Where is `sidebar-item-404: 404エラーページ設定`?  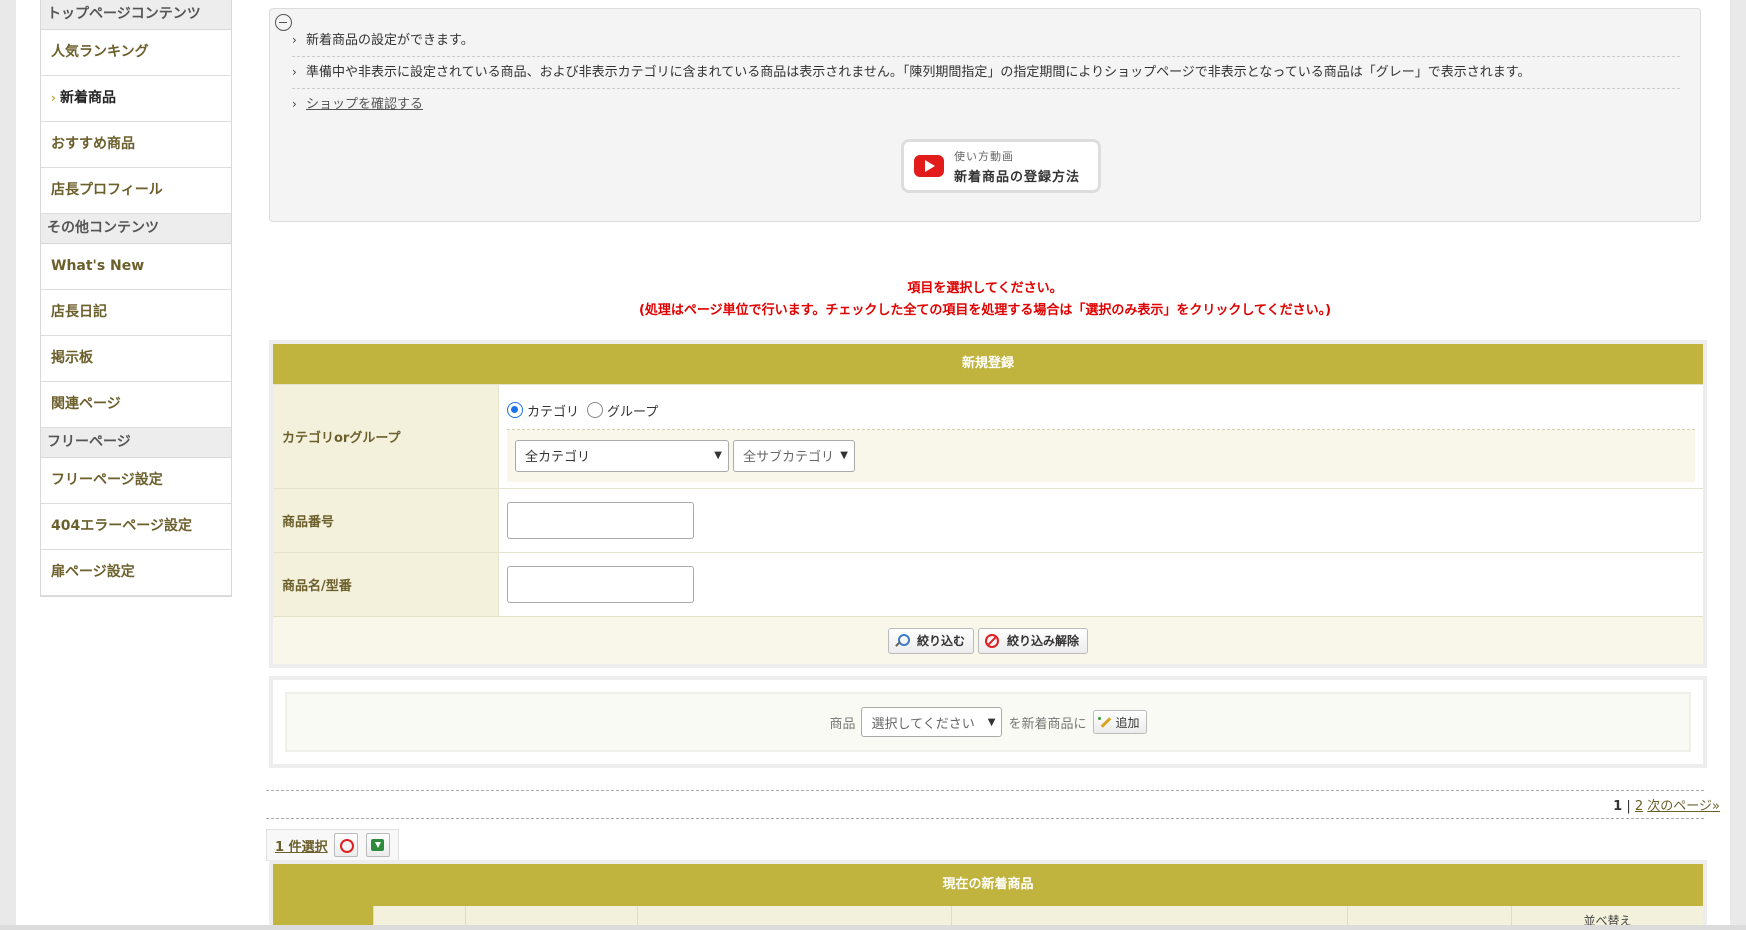
sidebar-item-404: 404エラーページ設定 is located at coordinates (136, 527).